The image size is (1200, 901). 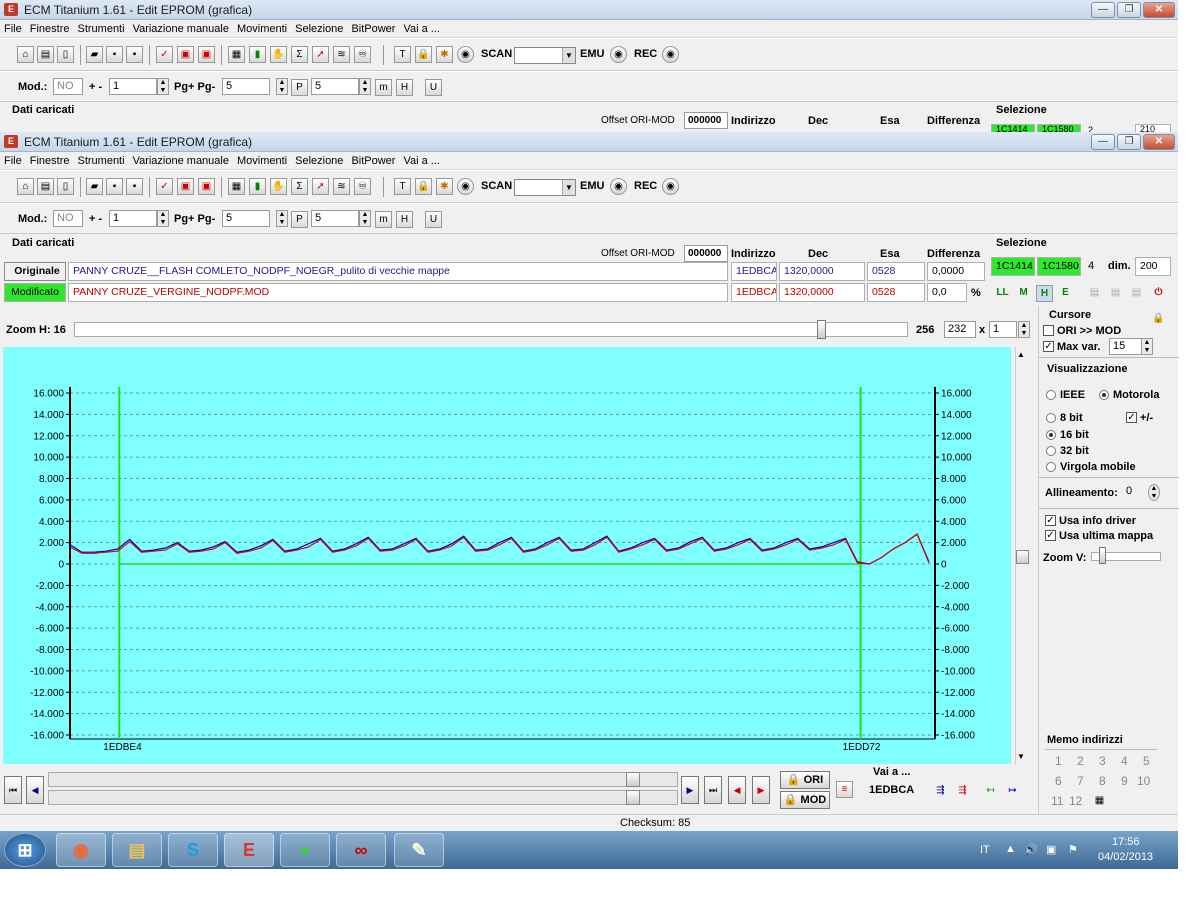 I want to click on maxvar-input: 15, so click(x=1127, y=346).